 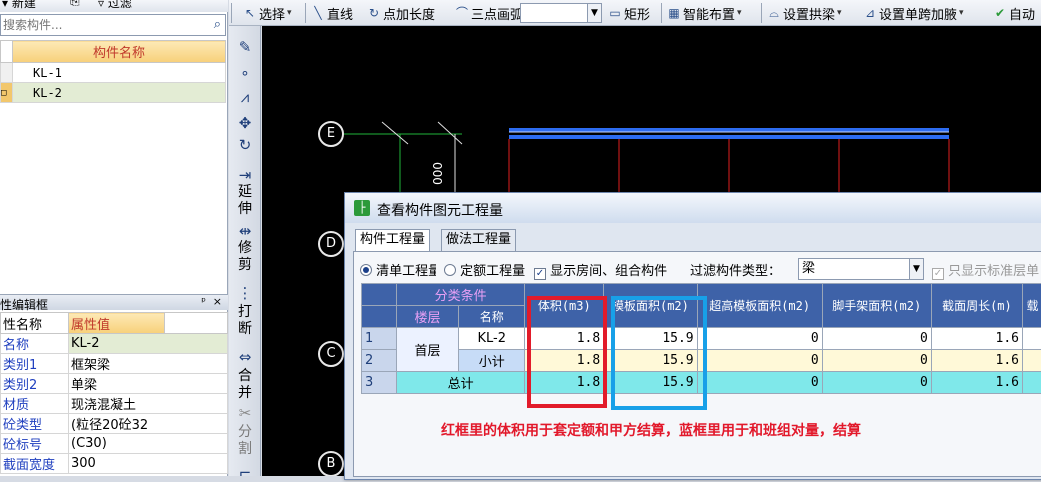 I want to click on tab-method-quantity: 做法工程量, so click(x=478, y=240).